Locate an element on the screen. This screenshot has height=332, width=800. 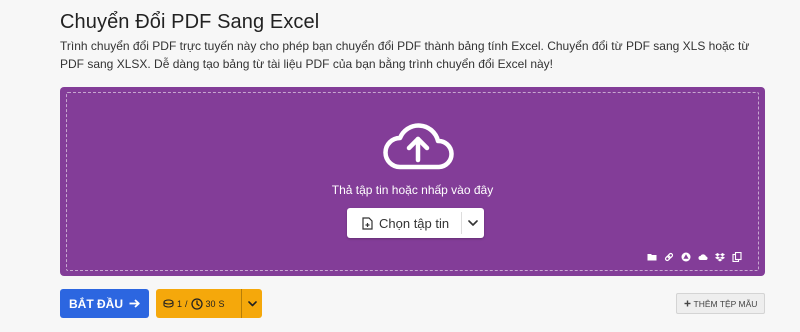
plus-icon is located at coordinates (687, 303).